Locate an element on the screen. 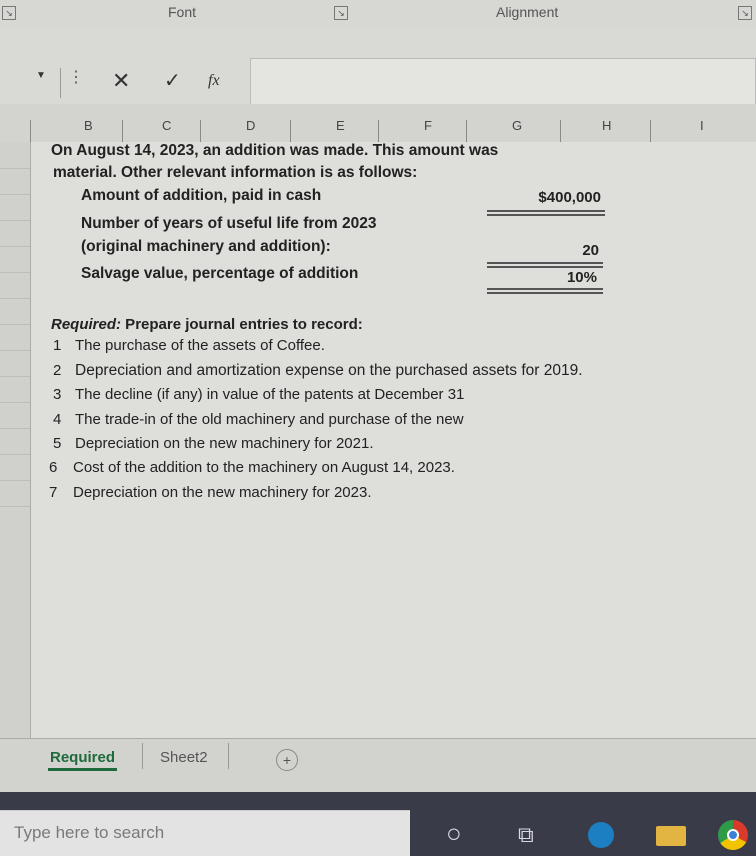 The width and height of the screenshot is (756, 856). item-1-text: The purchase of the assets of Coffee. is located at coordinates (200, 345).